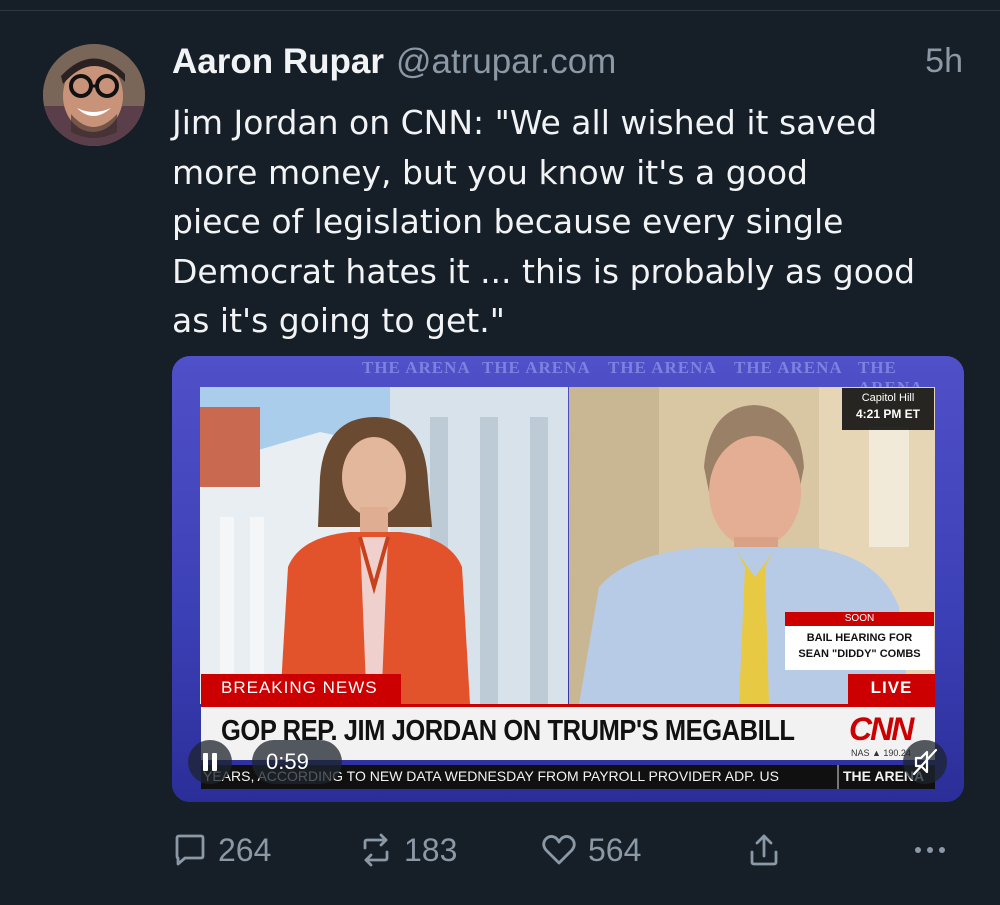 This screenshot has width=1000, height=905. What do you see at coordinates (859, 638) in the screenshot?
I see `soon-line: BAIL HEARING FOR` at bounding box center [859, 638].